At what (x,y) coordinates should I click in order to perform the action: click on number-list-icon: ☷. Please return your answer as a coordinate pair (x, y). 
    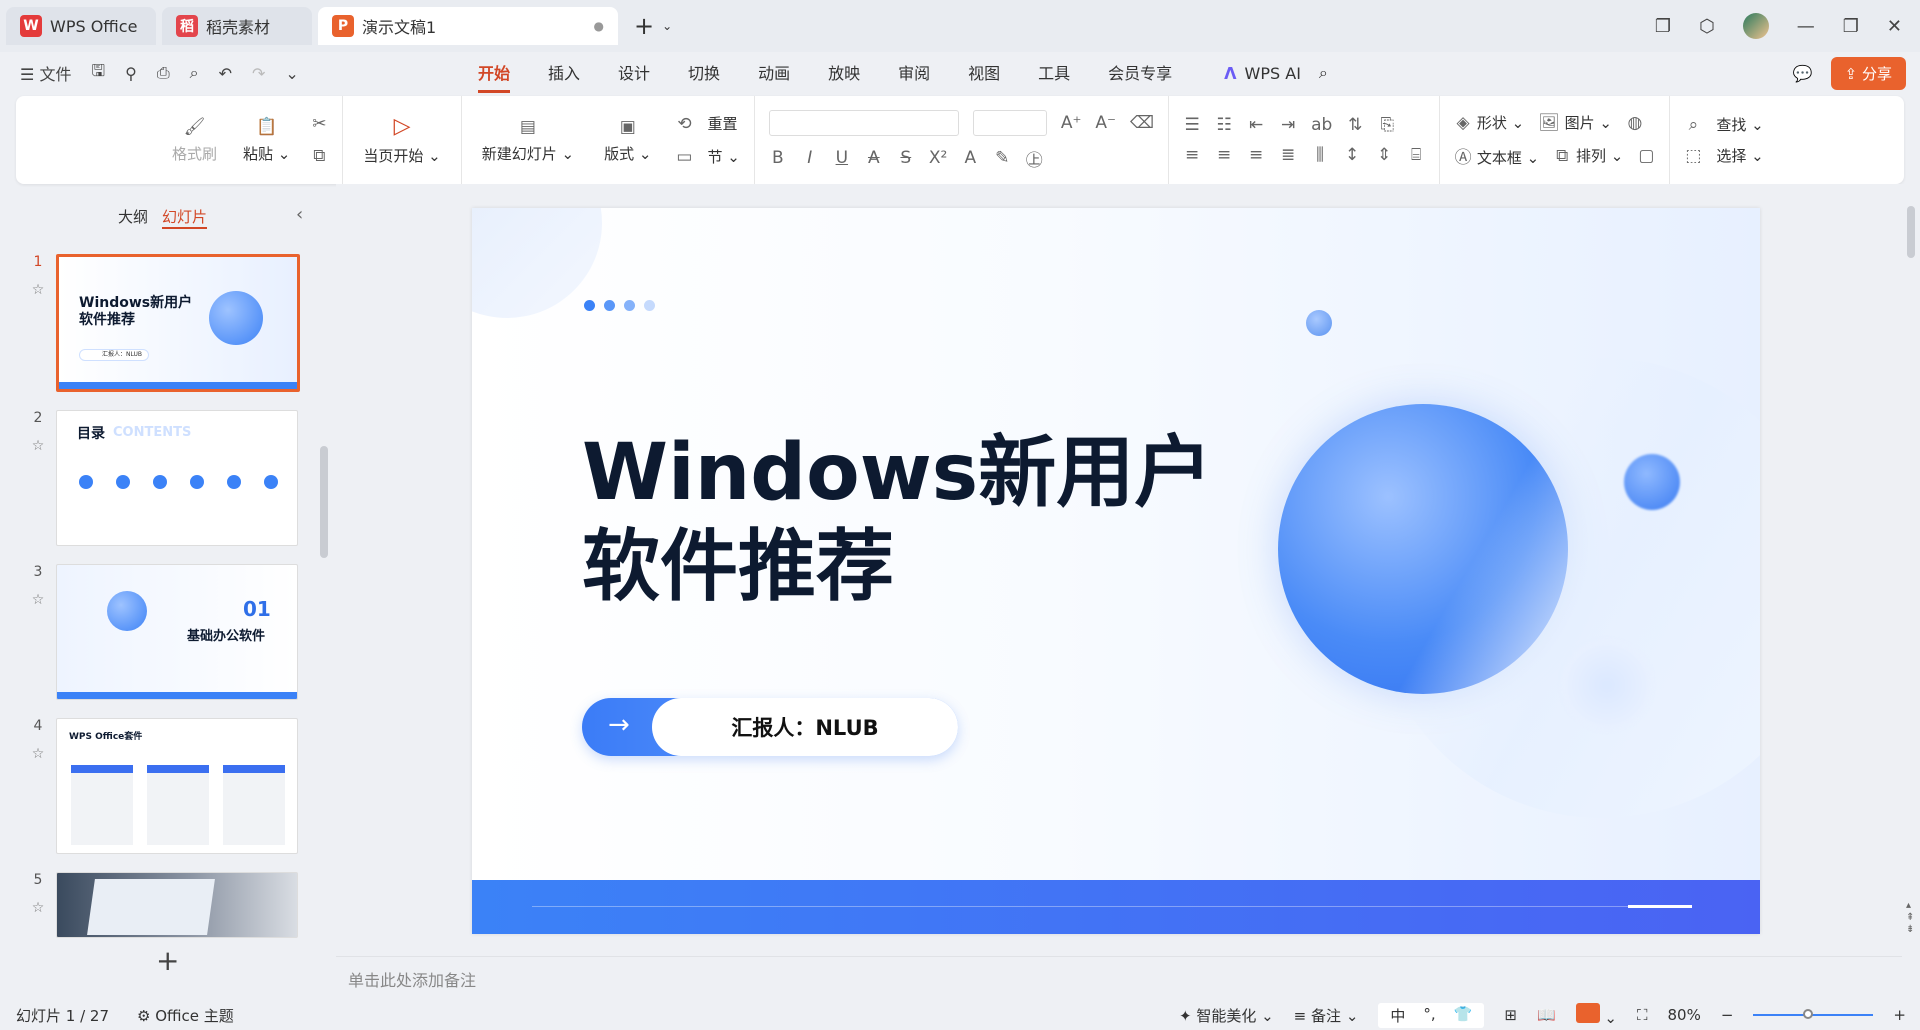
    Looking at the image, I should click on (1224, 125).